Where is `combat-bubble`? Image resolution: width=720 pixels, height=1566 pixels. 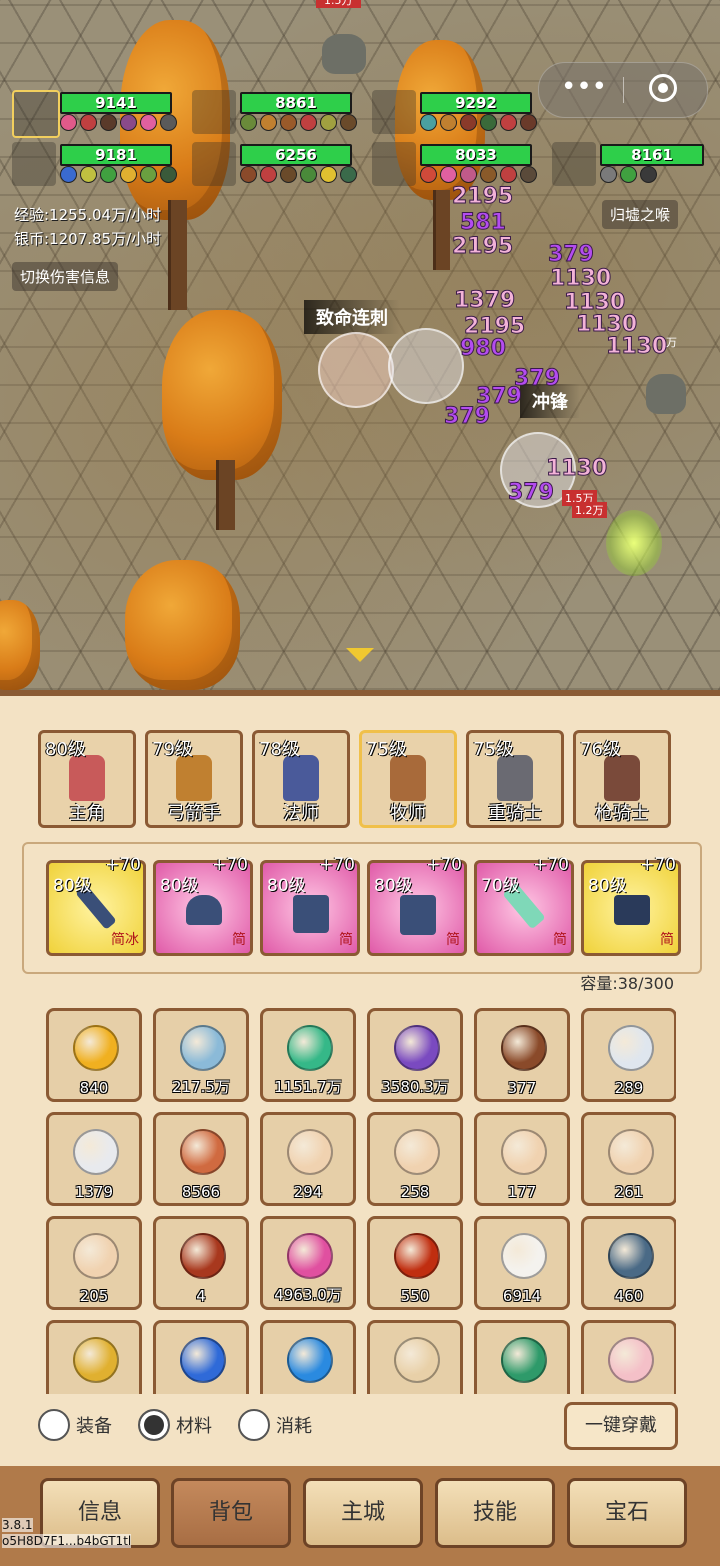
combat-bubble is located at coordinates (356, 370).